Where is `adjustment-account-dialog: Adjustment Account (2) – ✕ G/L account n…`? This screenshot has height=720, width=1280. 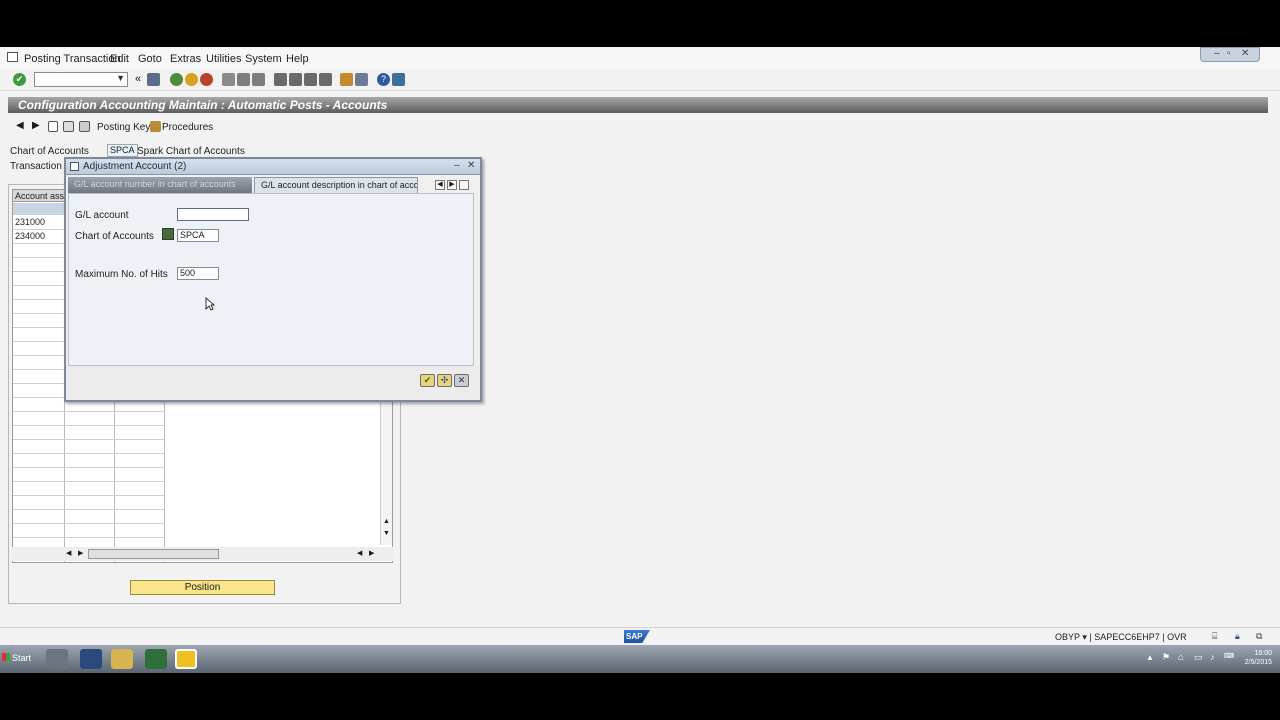
adjustment-account-dialog: Adjustment Account (2) – ✕ G/L account n… is located at coordinates (273, 279).